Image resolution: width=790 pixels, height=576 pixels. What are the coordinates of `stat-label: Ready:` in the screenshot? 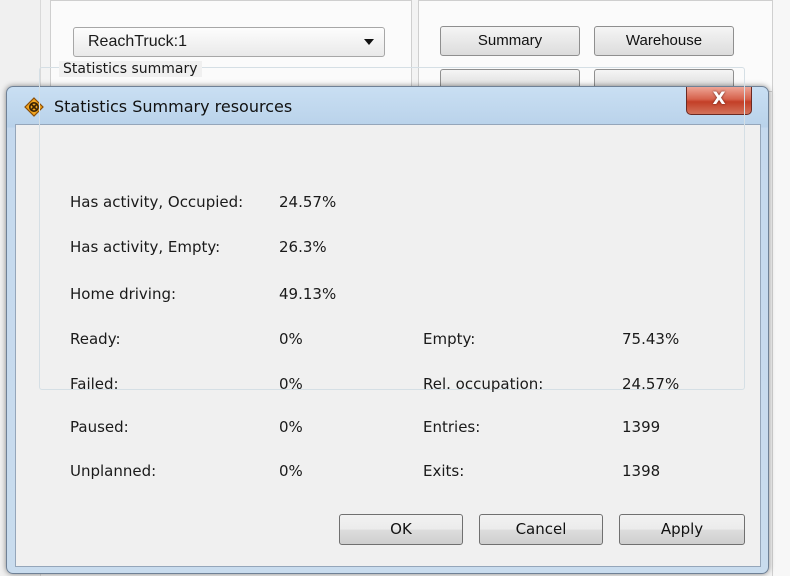 It's located at (95, 339).